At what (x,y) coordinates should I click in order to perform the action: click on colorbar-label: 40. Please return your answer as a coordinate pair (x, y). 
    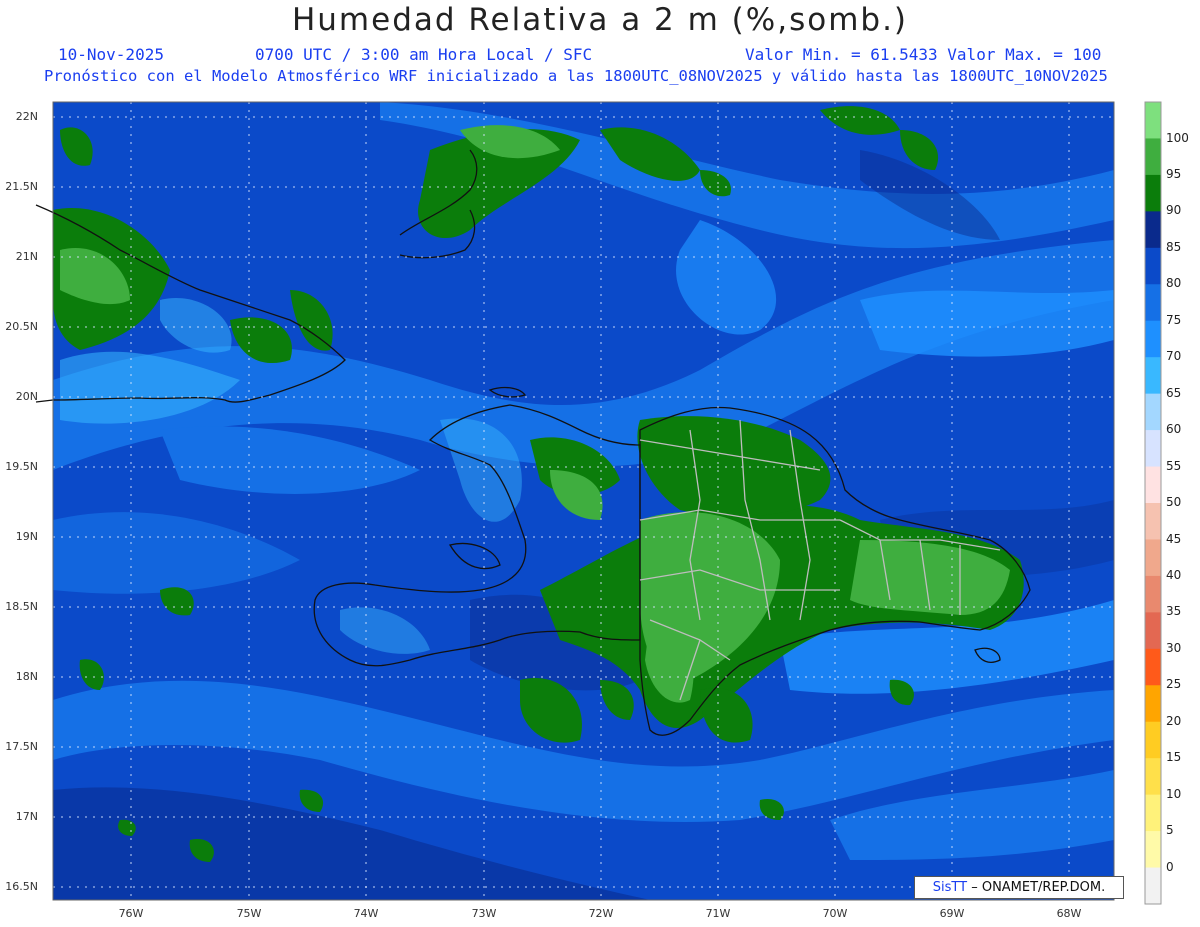
    Looking at the image, I should click on (1174, 574).